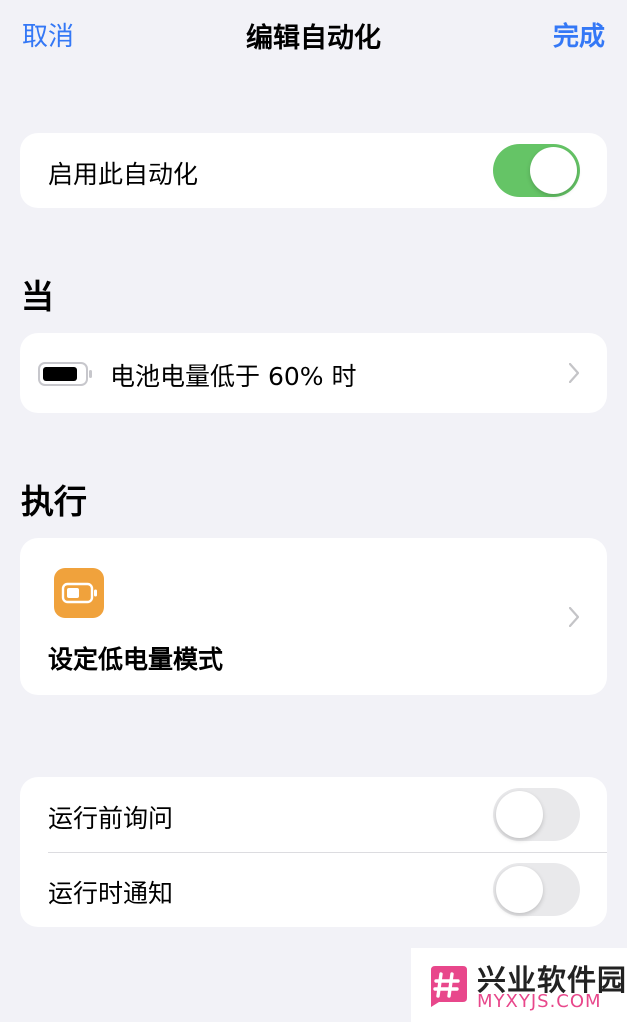  Describe the element at coordinates (313, 616) in the screenshot. I see `action-row: 设定低电量模式` at that location.